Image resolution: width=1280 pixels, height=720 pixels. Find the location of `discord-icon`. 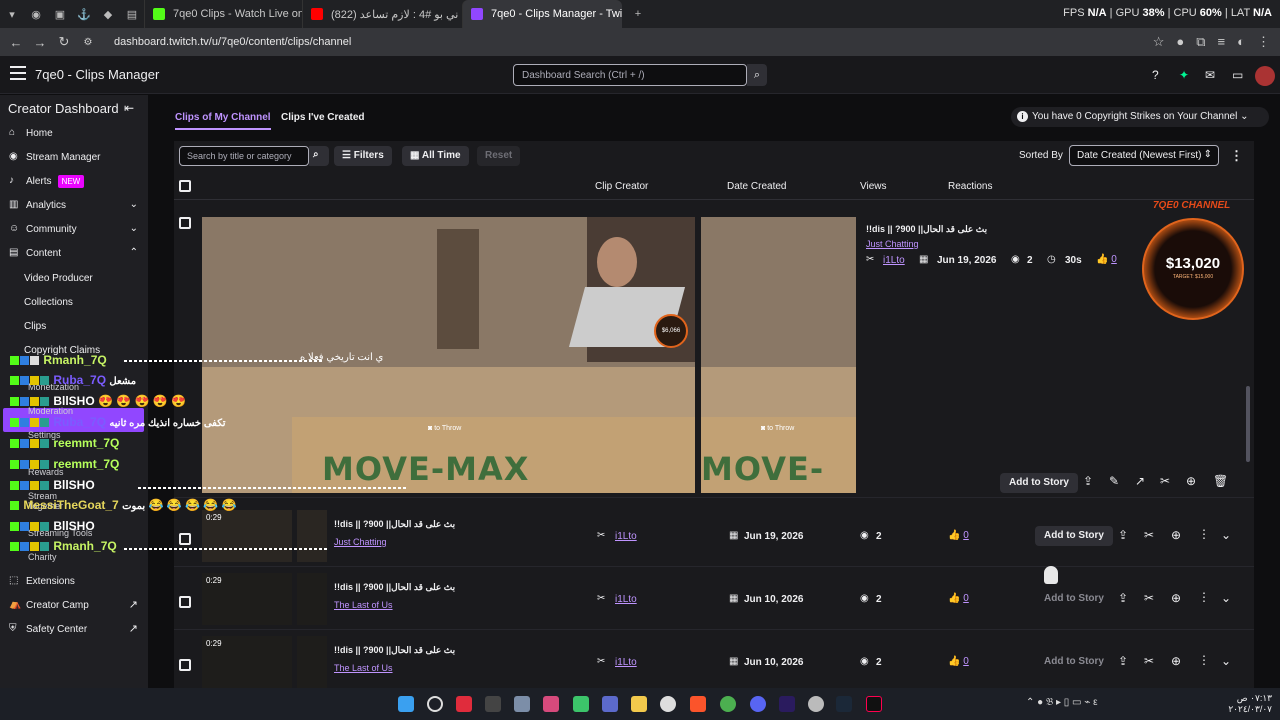

discord-icon is located at coordinates (758, 704).